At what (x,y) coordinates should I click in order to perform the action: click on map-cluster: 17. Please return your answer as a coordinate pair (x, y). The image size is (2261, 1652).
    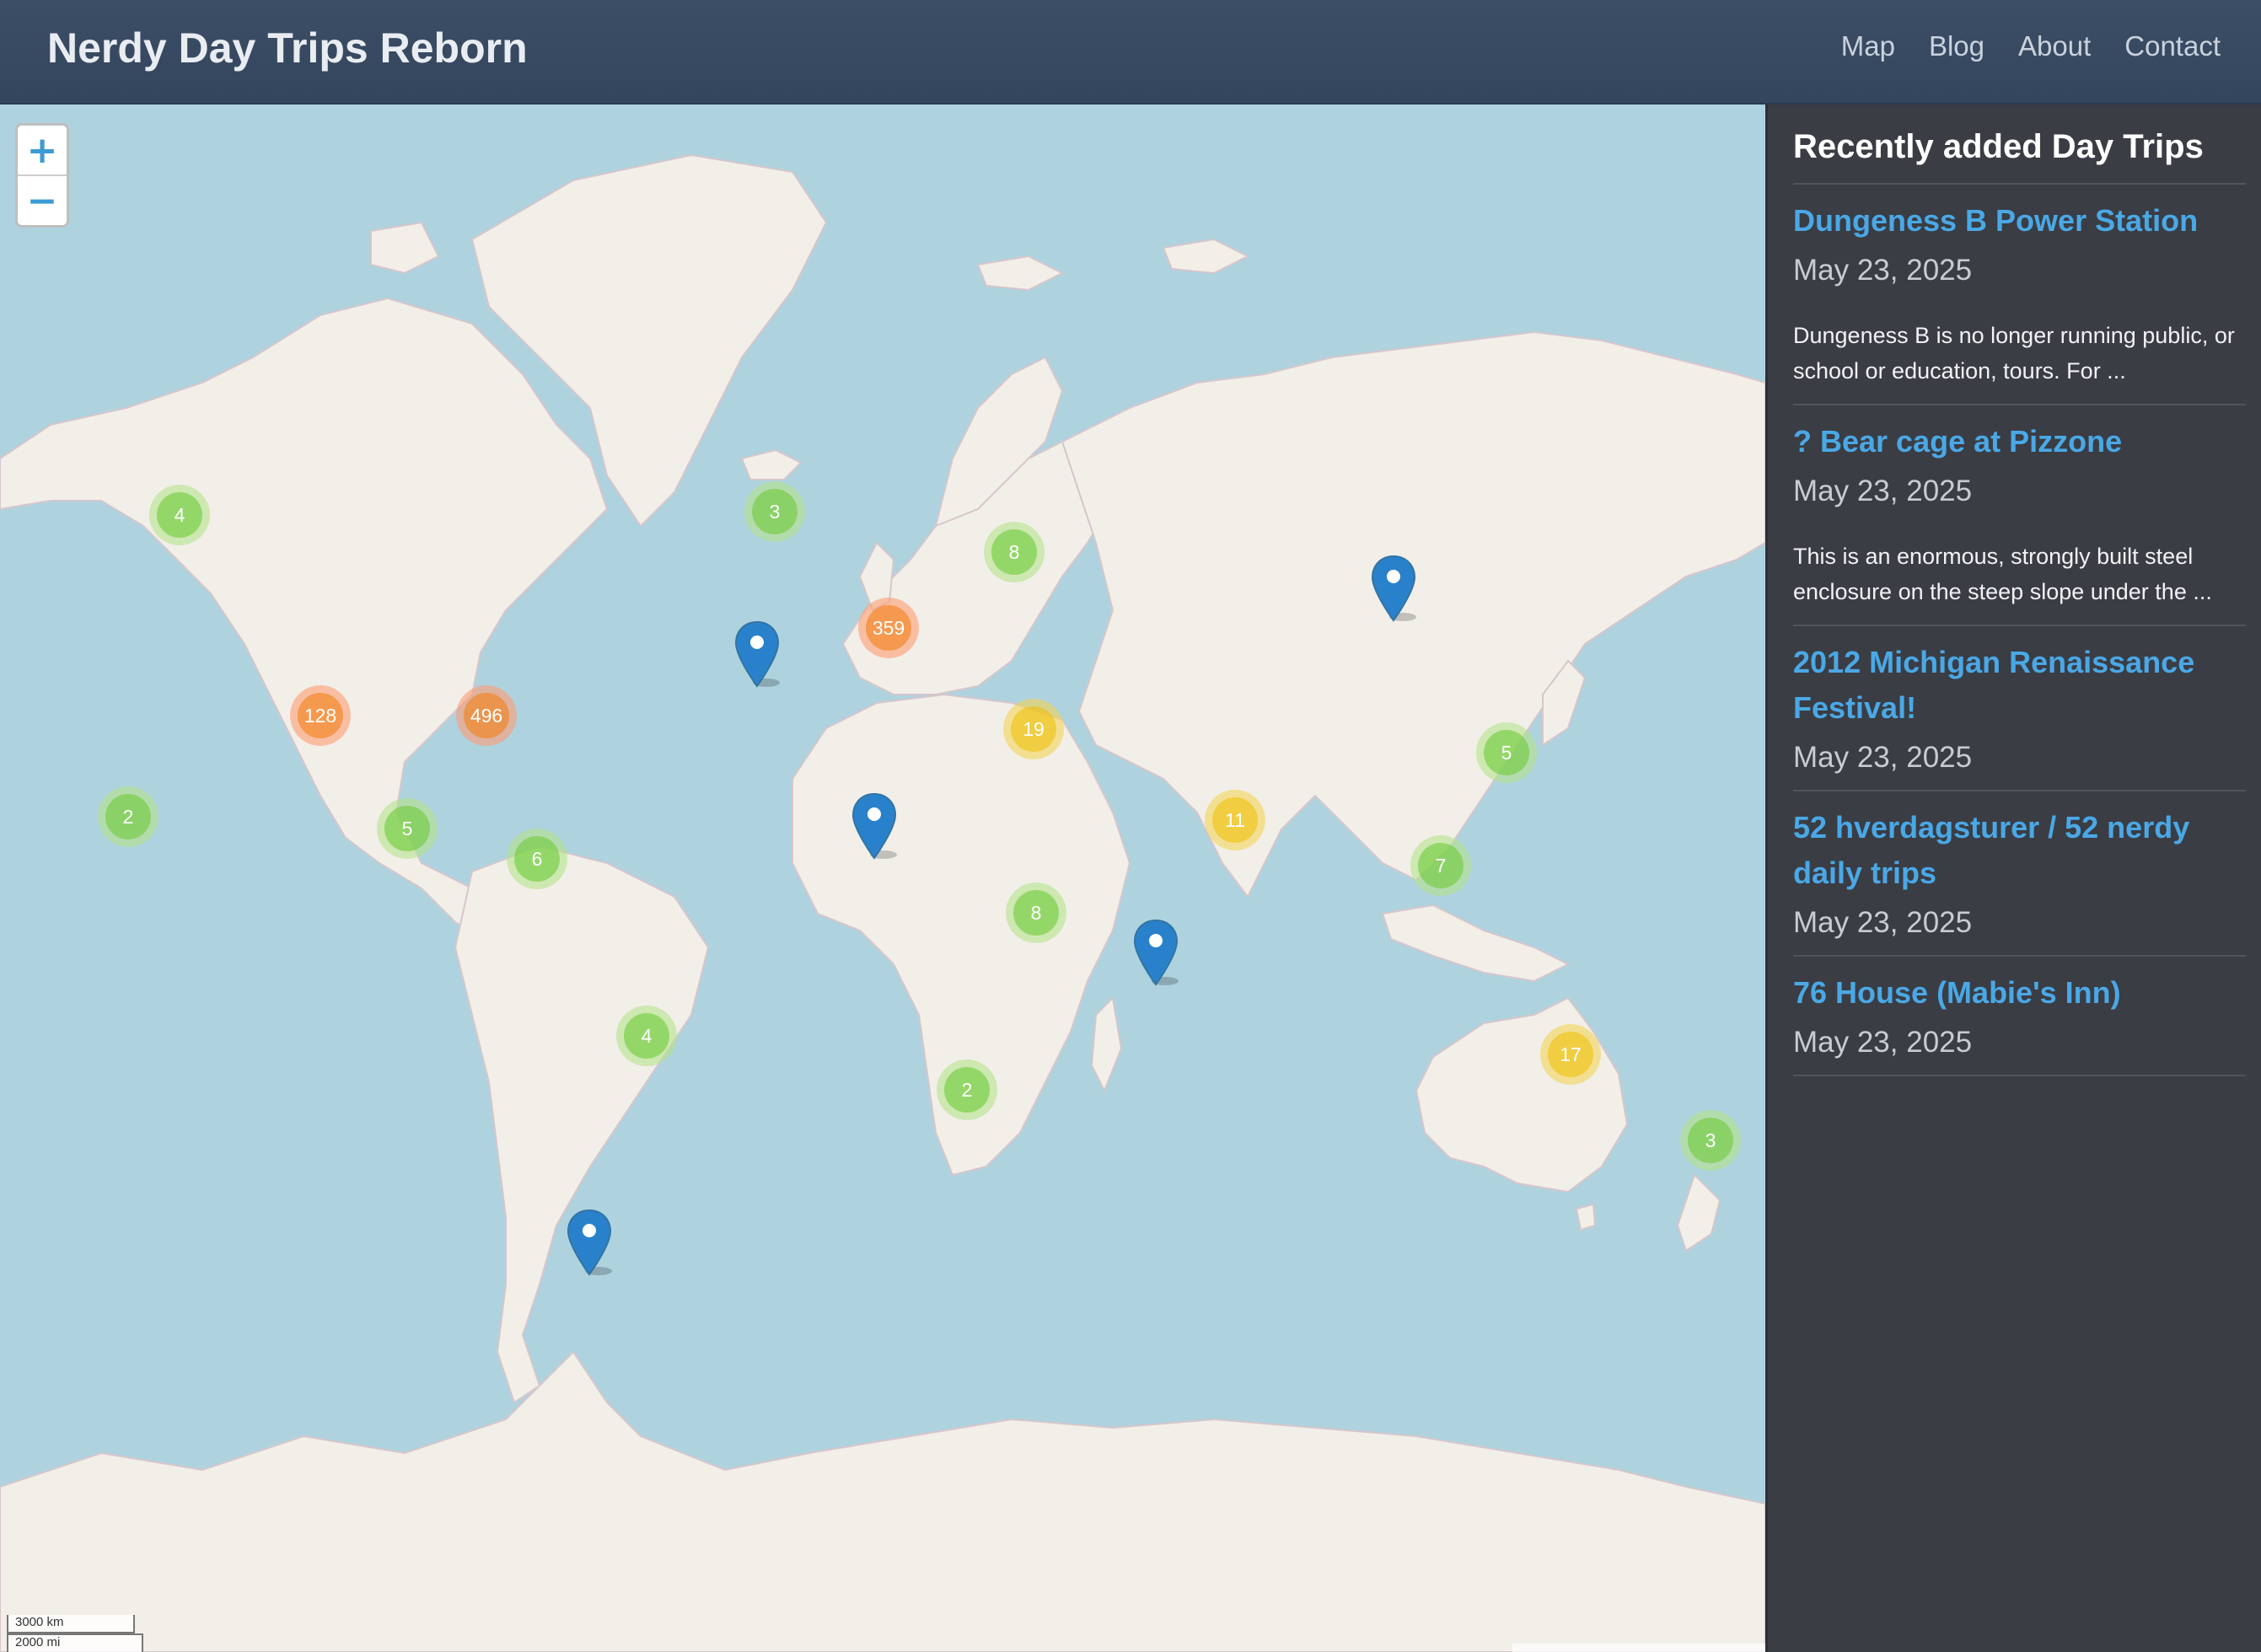
    Looking at the image, I should click on (1570, 1054).